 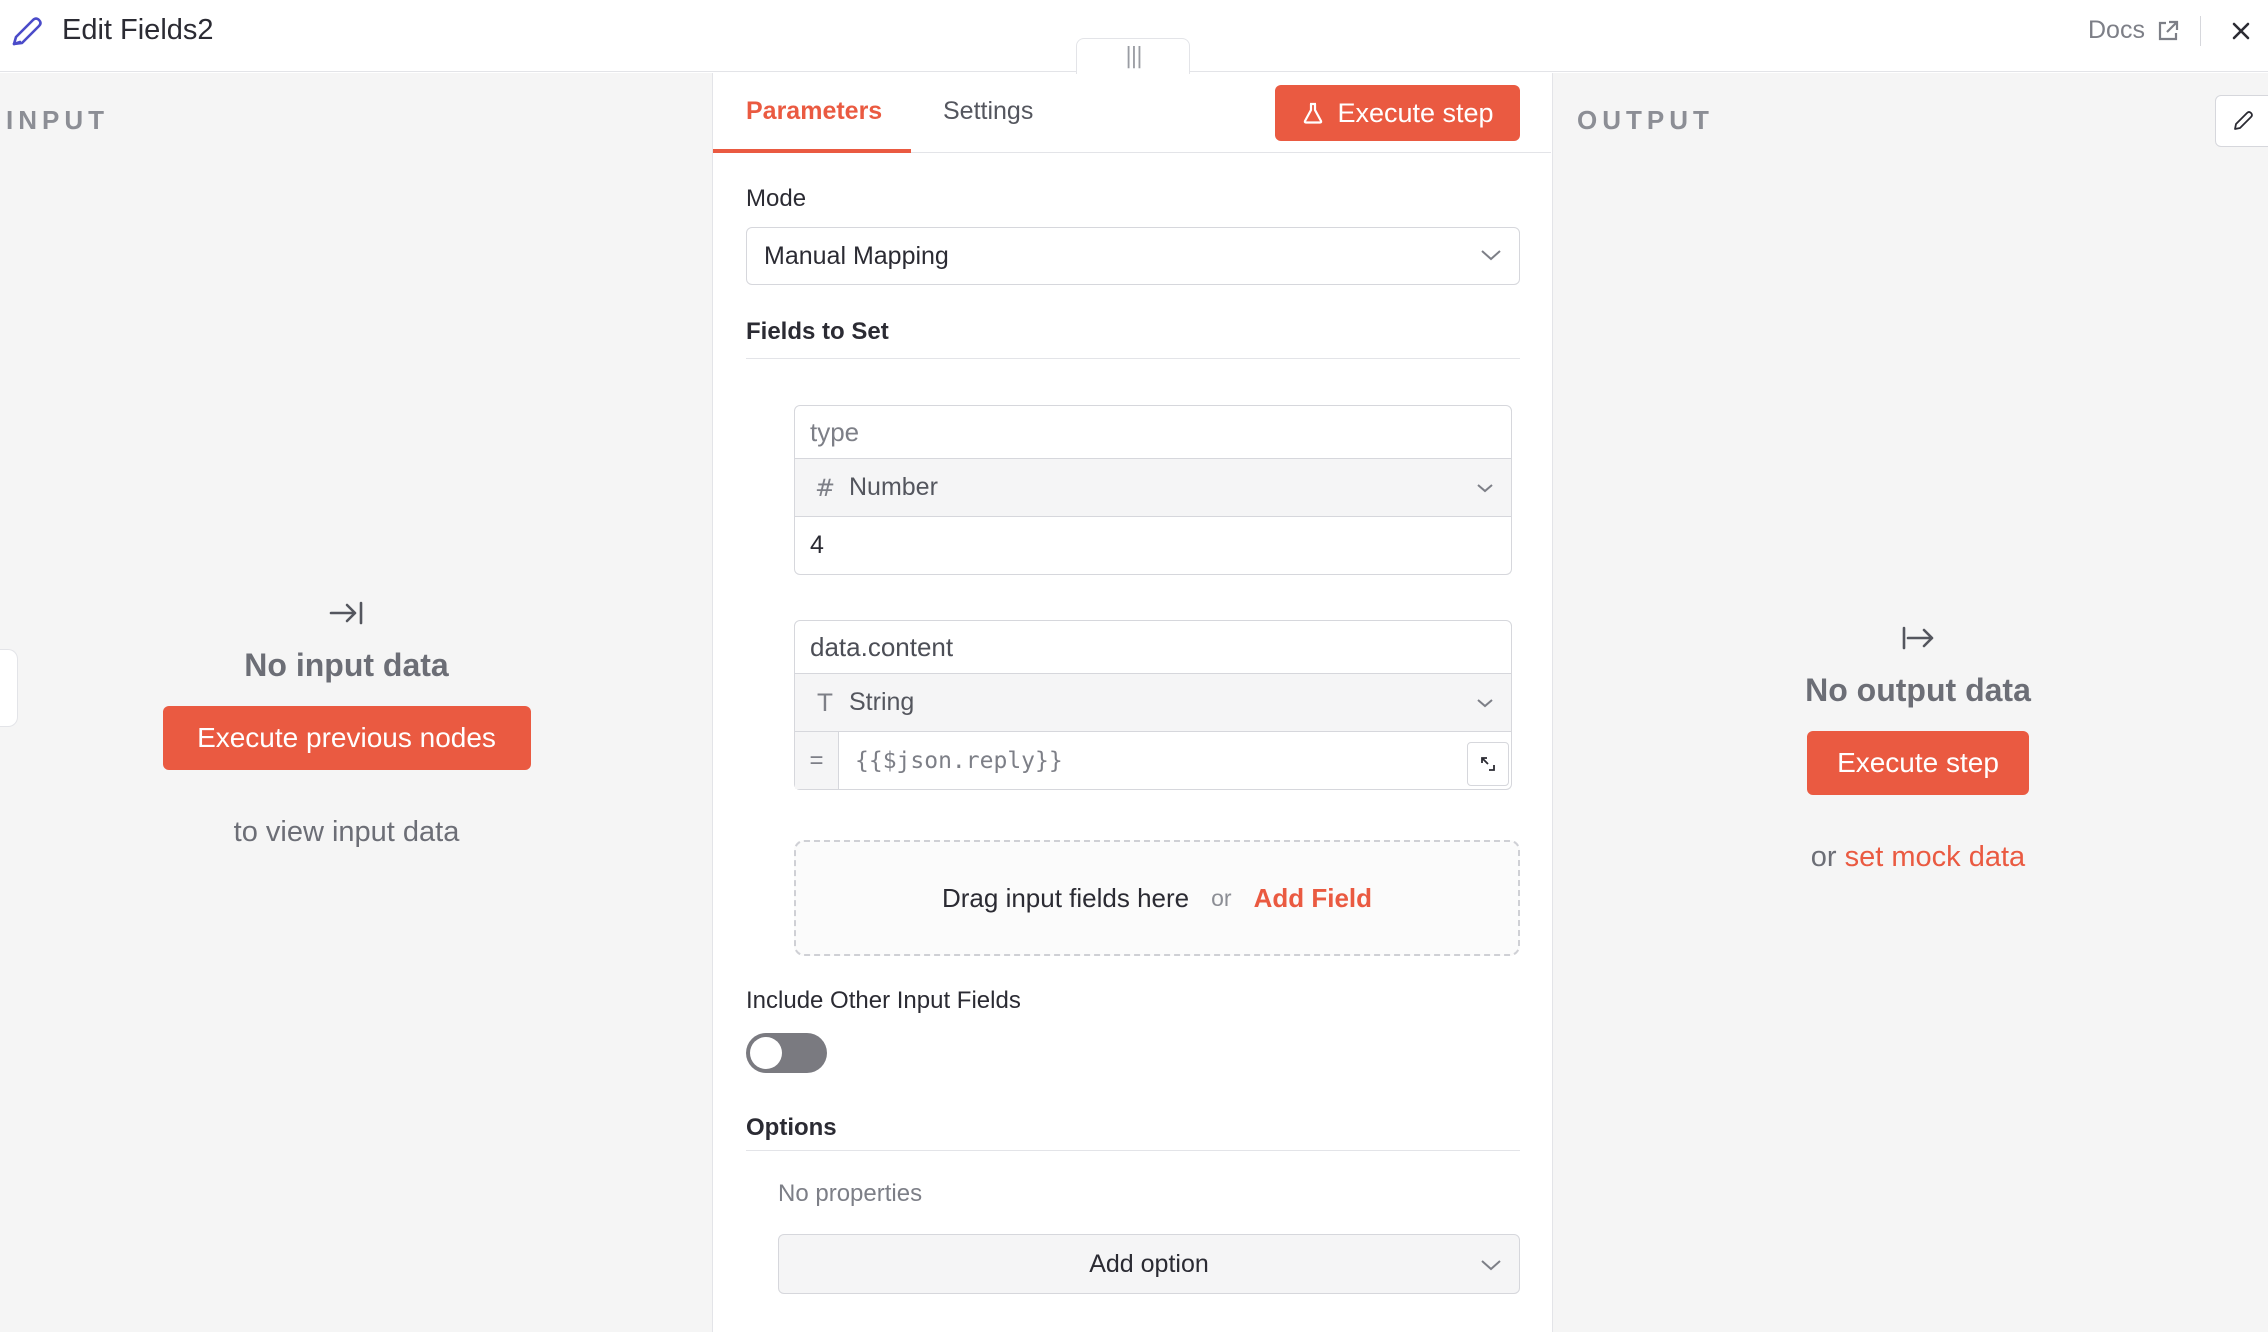 What do you see at coordinates (346, 738) in the screenshot?
I see `execute-previous-nodes-button: Execute previous nodes` at bounding box center [346, 738].